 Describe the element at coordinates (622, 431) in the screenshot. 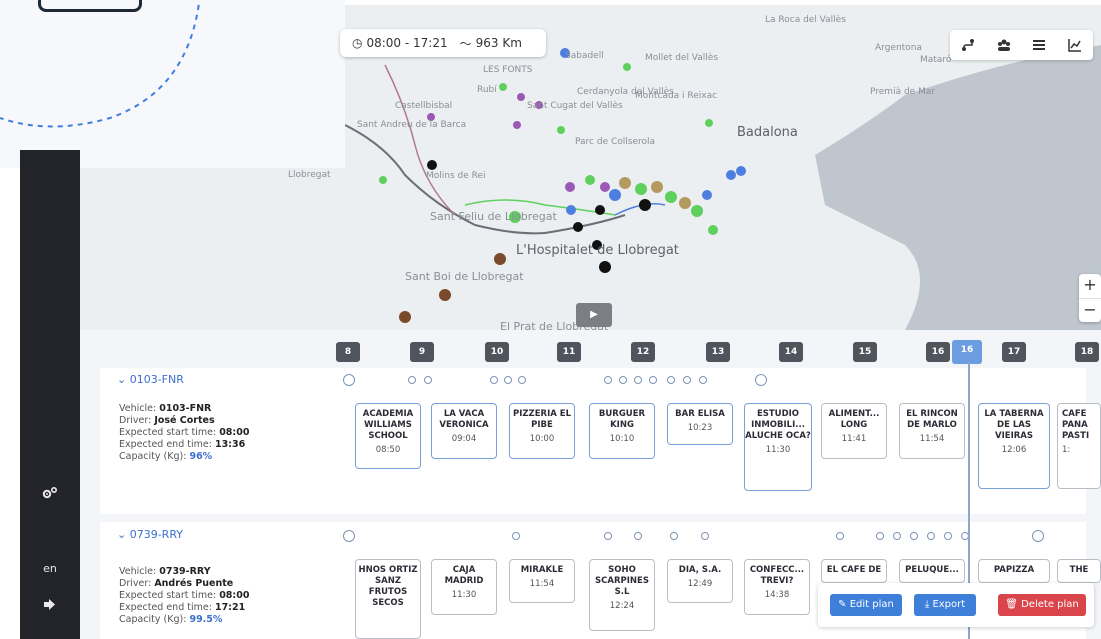

I see `stop-card: BURGUER KING 10:10` at that location.